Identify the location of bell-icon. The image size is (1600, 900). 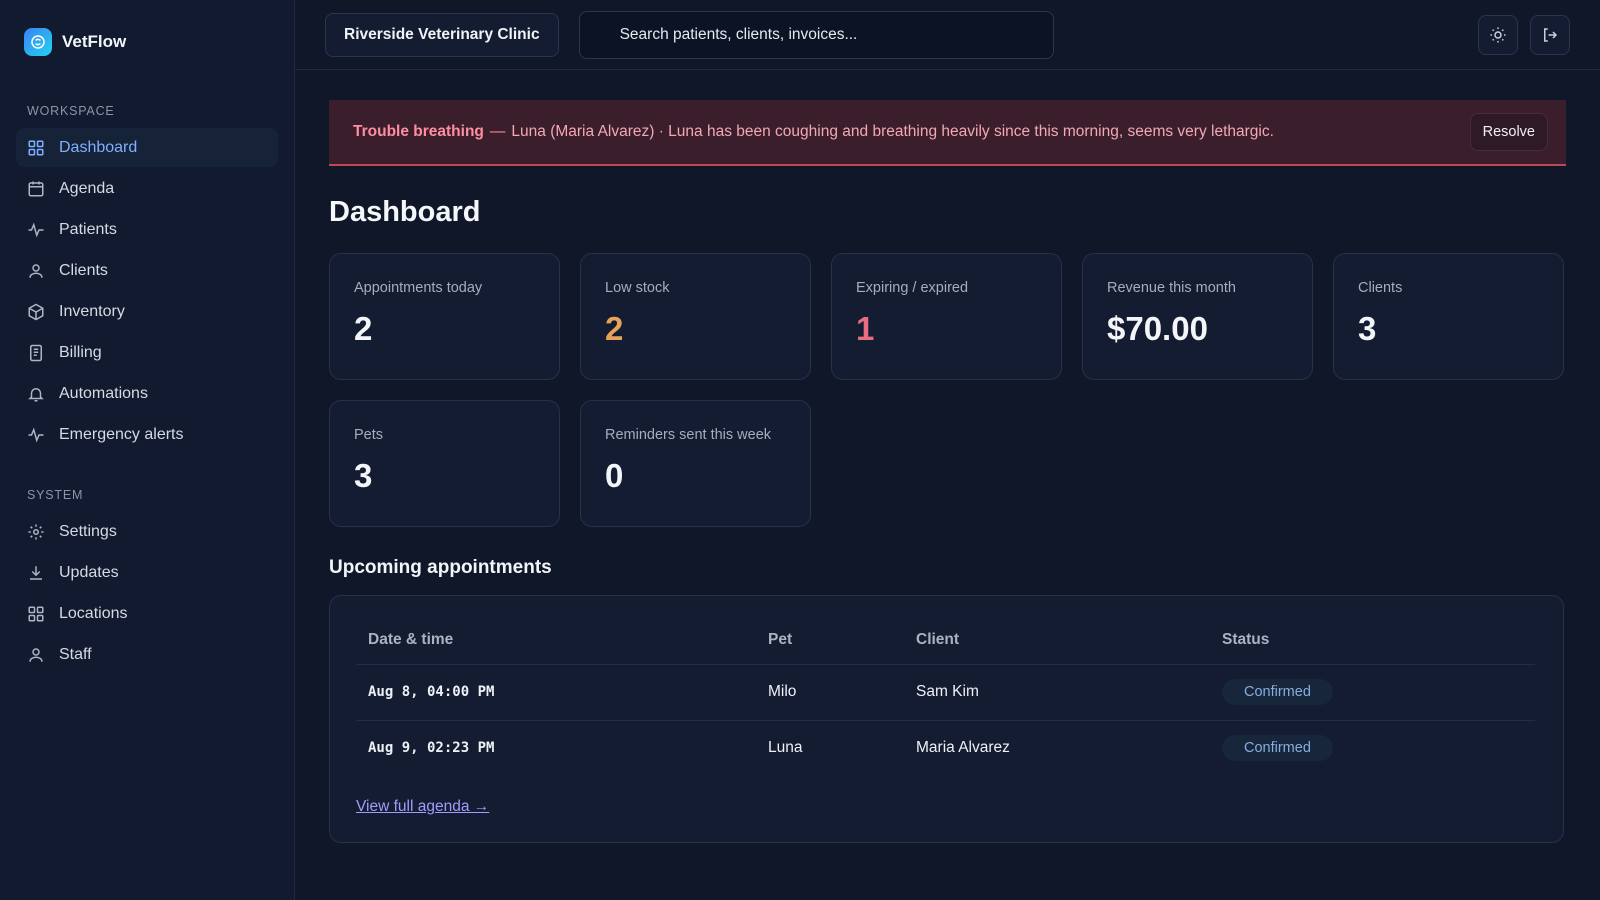
(36, 394).